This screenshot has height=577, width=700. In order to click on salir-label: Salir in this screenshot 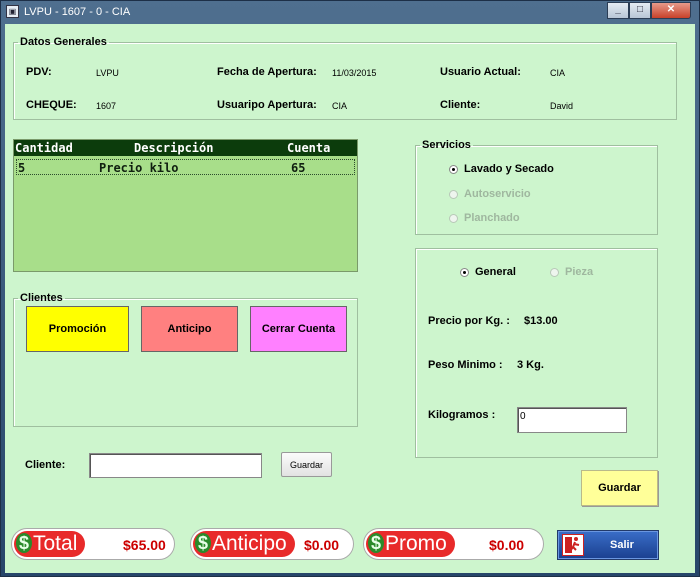, I will do `click(622, 545)`.